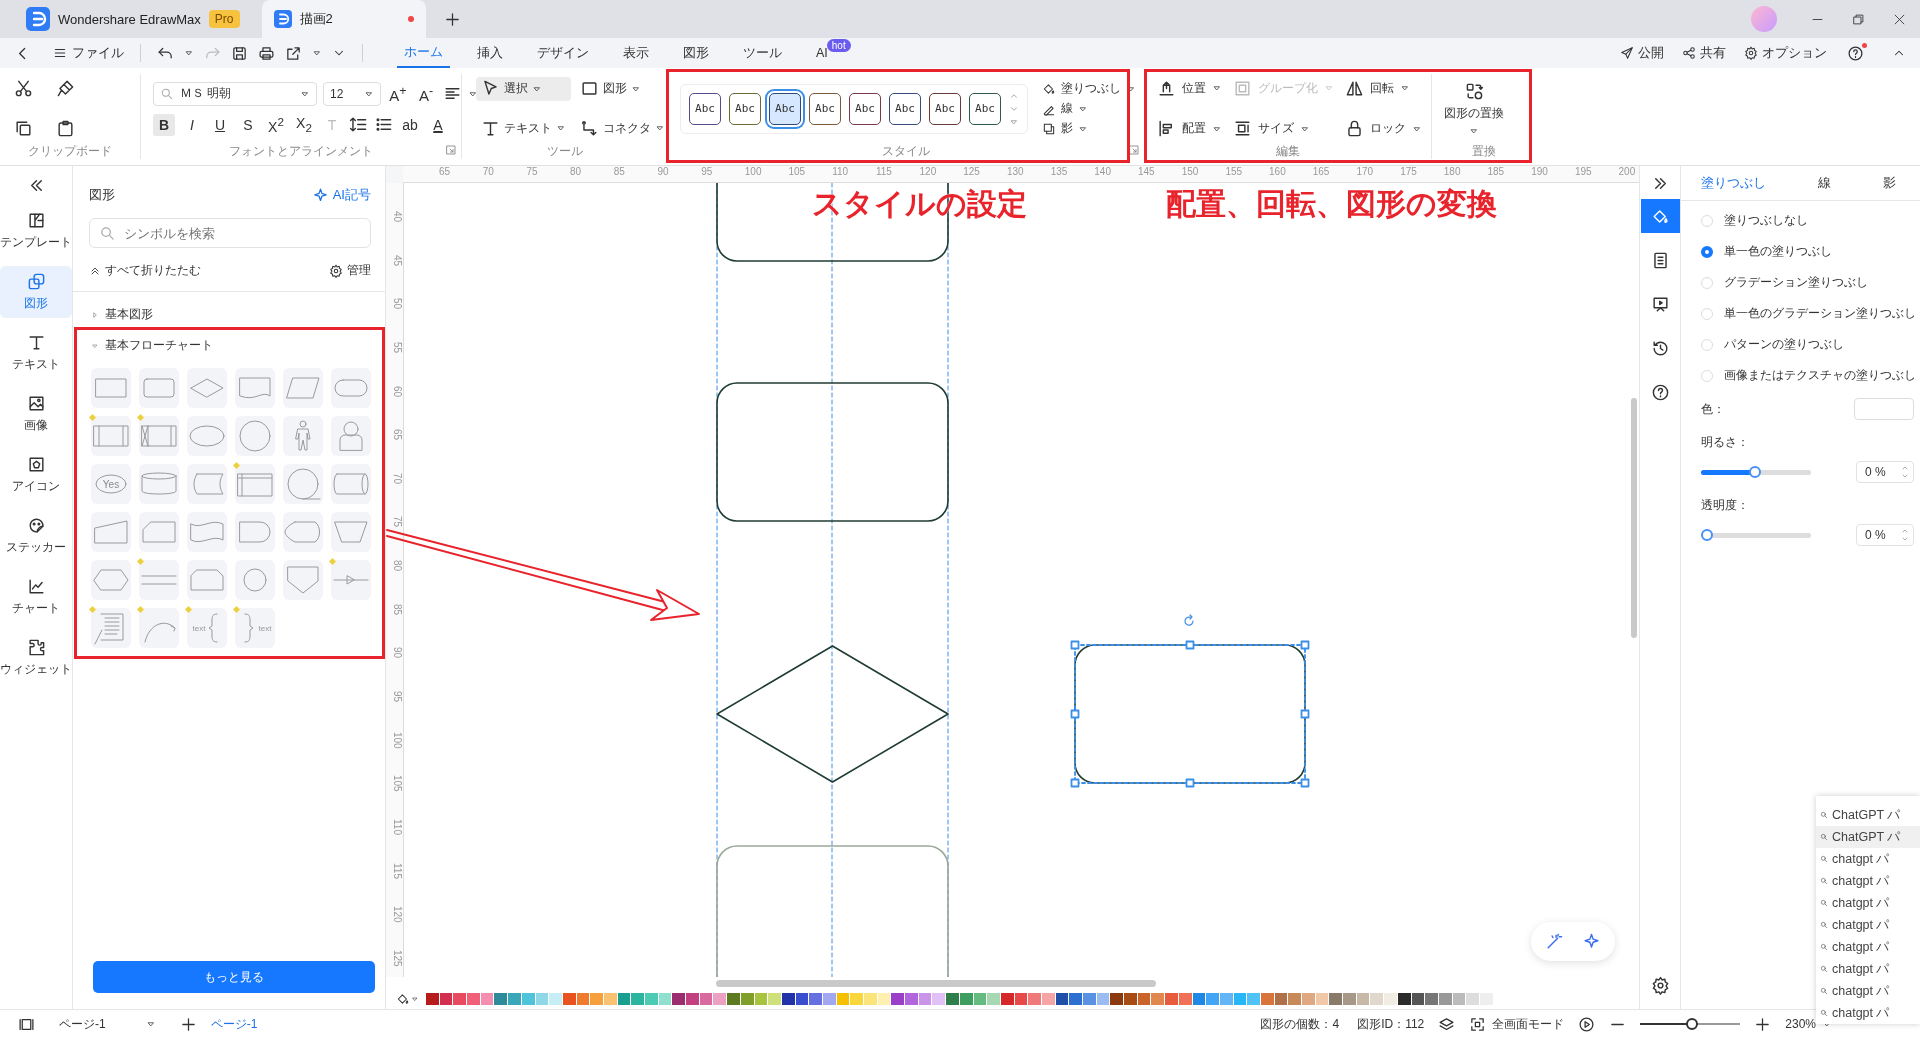  I want to click on fill-option: 単一色の塗りつぶし, so click(1810, 251).